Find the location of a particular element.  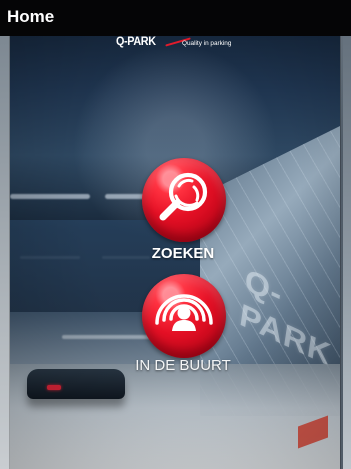

outer-right-background is located at coordinates (347, 252).